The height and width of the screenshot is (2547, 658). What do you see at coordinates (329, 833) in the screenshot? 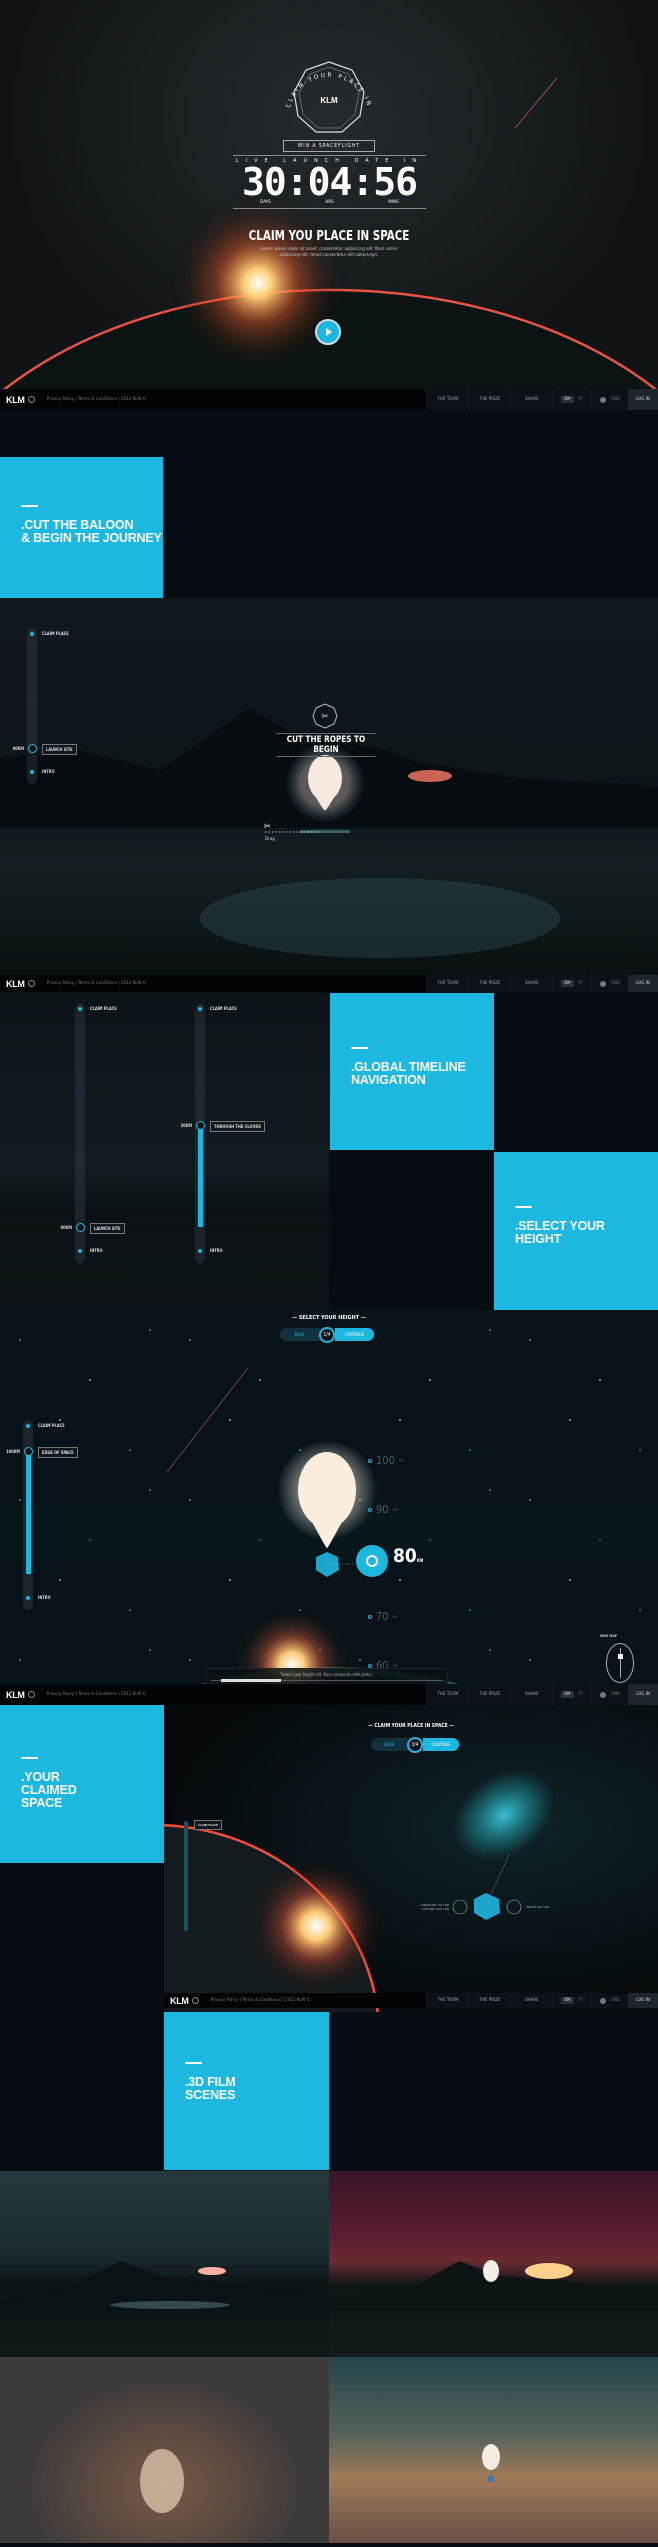
I see `mountain-landscape` at bounding box center [329, 833].